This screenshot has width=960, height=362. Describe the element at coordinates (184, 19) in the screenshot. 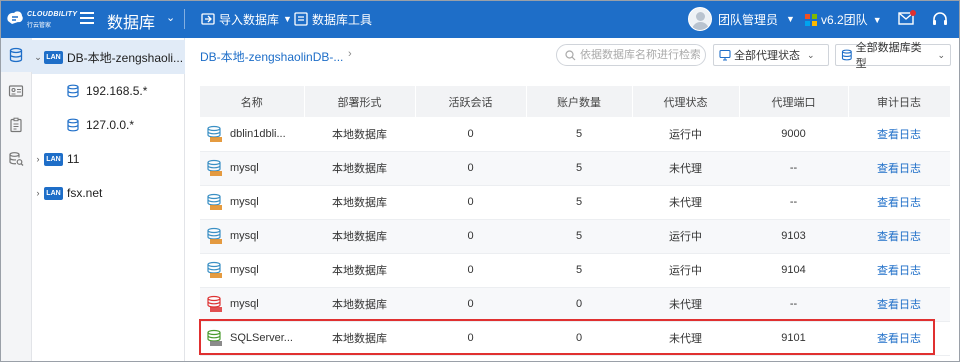

I see `divider` at that location.